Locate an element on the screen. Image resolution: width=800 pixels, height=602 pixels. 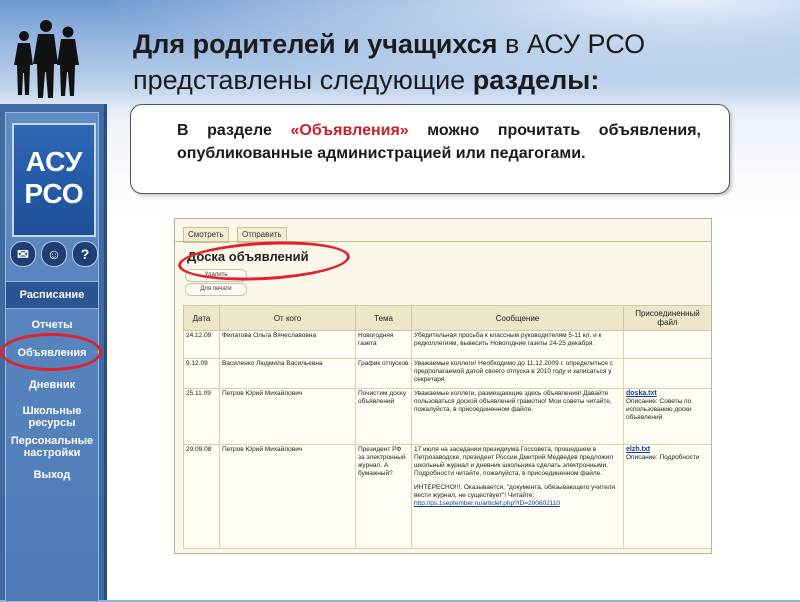
title-rest-2: представлены следующие is located at coordinates (303, 80).